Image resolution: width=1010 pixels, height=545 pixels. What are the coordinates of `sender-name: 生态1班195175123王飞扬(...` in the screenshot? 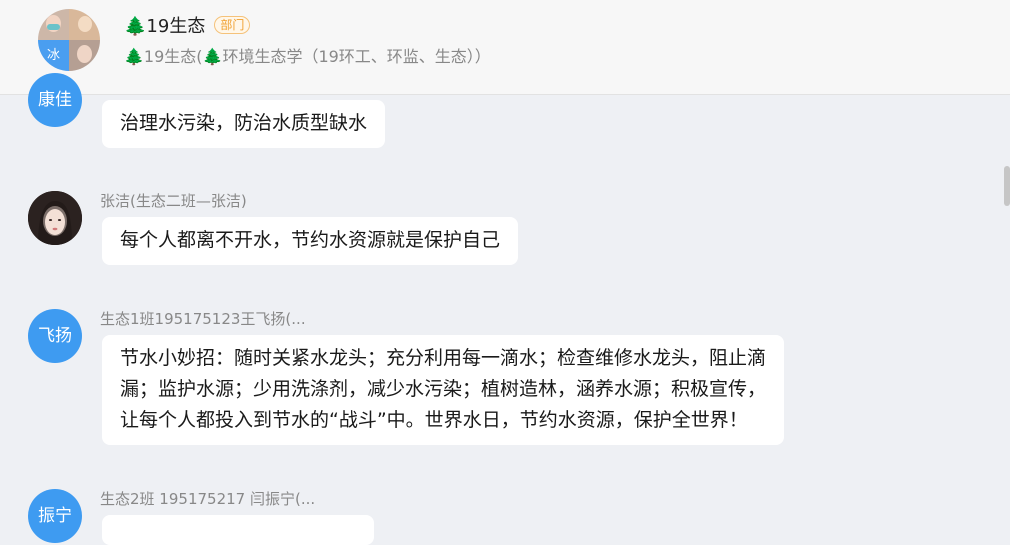 It's located at (203, 319).